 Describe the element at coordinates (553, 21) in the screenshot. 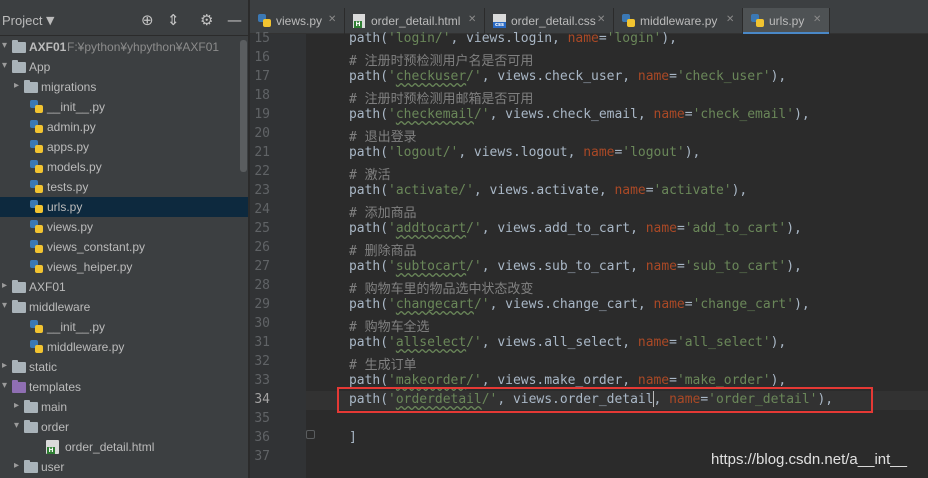

I see `editor-tab-label: order_detail.css` at that location.